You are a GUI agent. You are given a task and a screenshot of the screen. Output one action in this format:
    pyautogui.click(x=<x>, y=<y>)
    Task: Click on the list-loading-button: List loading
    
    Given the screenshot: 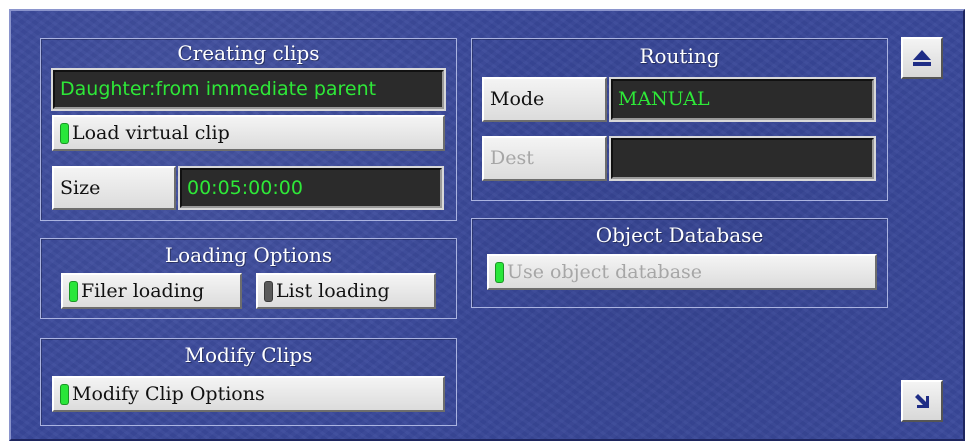 What is the action you would take?
    pyautogui.click(x=346, y=291)
    